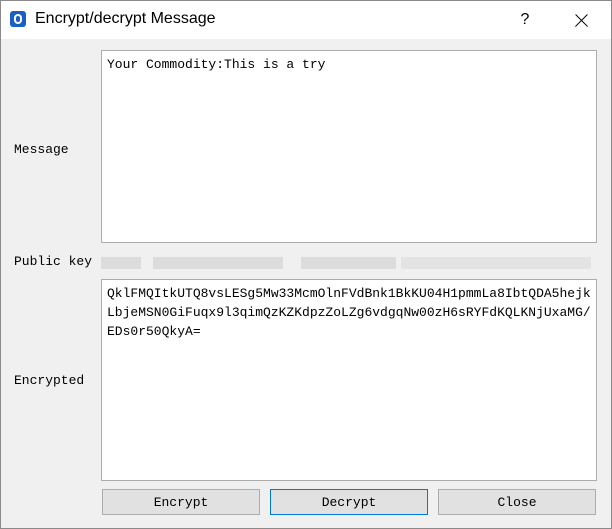 This screenshot has width=612, height=529. What do you see at coordinates (49, 380) in the screenshot?
I see `encrypted-label: Encrypted` at bounding box center [49, 380].